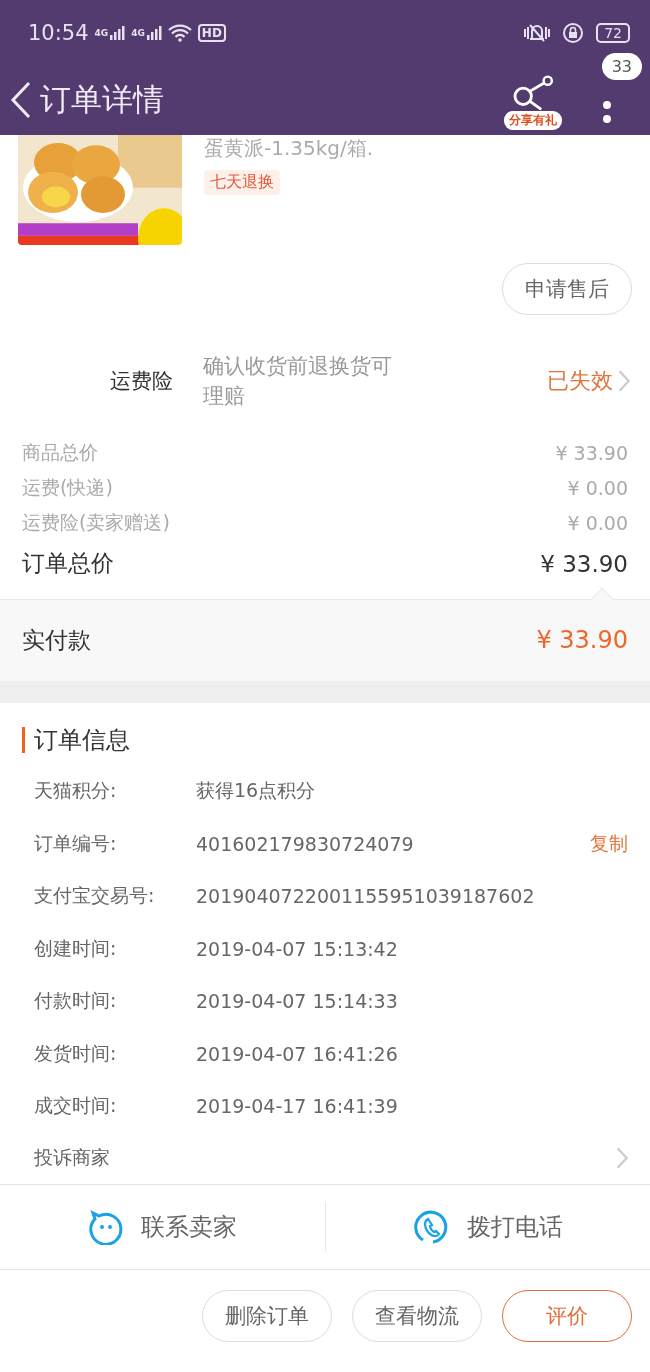  Describe the element at coordinates (56, 640) in the screenshot. I see `paid-label: 实付款` at that location.